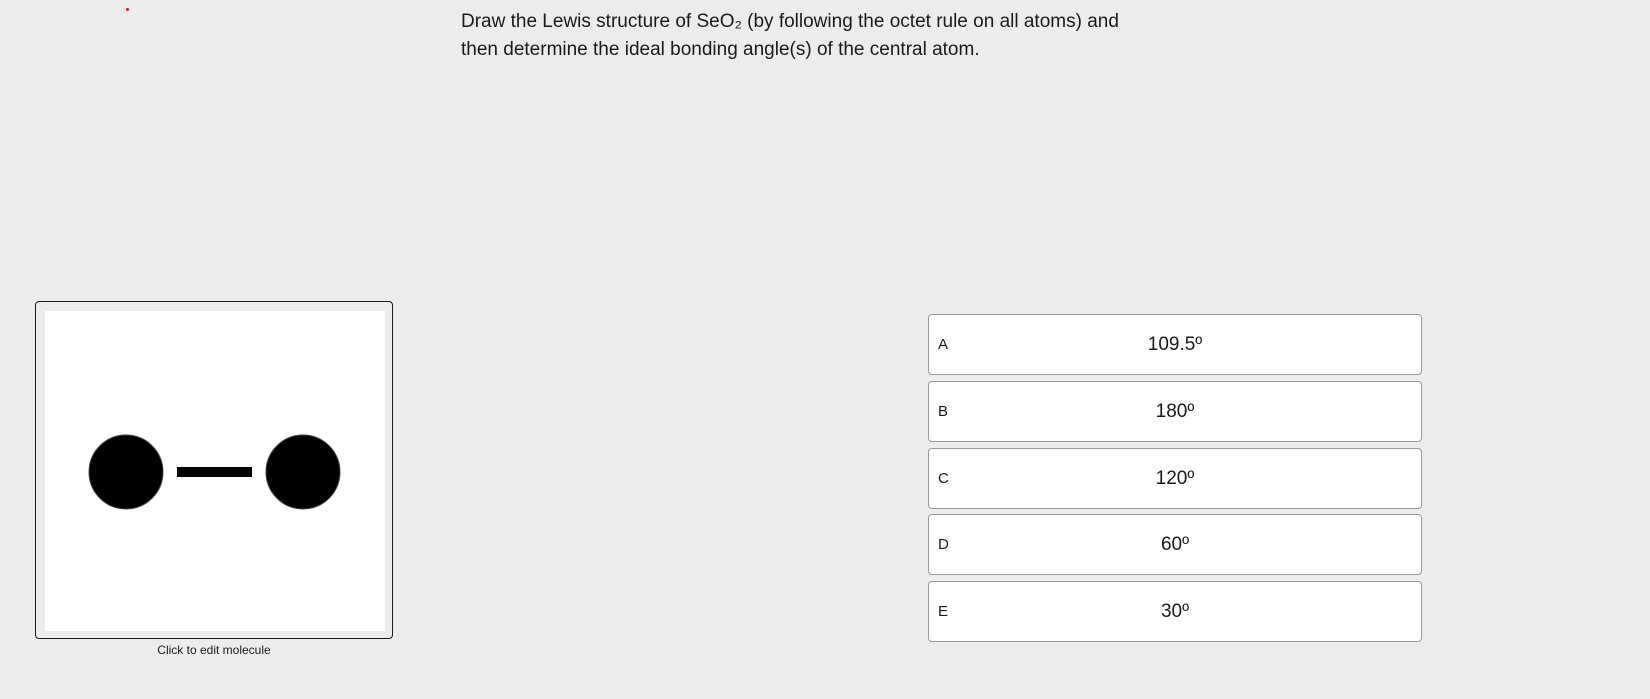 The width and height of the screenshot is (1650, 699). Describe the element at coordinates (303, 472) in the screenshot. I see `atom-right` at that location.